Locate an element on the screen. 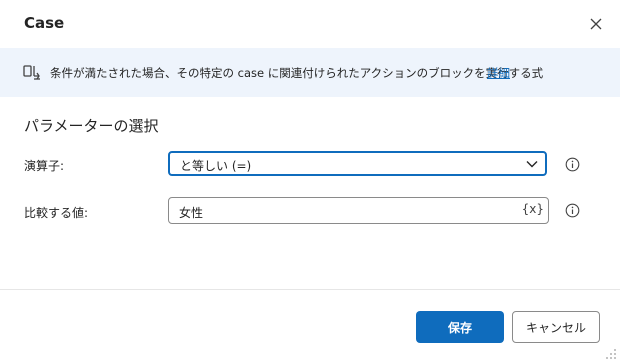 The width and height of the screenshot is (620, 363). operator-value: と等しい (=) is located at coordinates (216, 166).